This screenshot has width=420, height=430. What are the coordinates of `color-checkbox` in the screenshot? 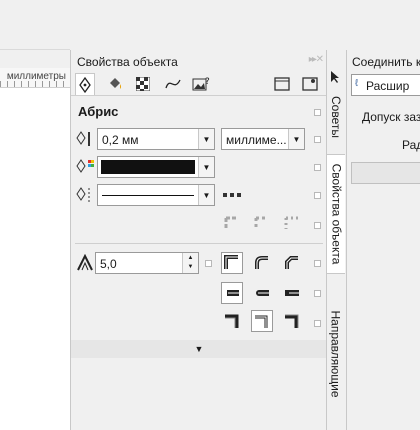 It's located at (317, 167).